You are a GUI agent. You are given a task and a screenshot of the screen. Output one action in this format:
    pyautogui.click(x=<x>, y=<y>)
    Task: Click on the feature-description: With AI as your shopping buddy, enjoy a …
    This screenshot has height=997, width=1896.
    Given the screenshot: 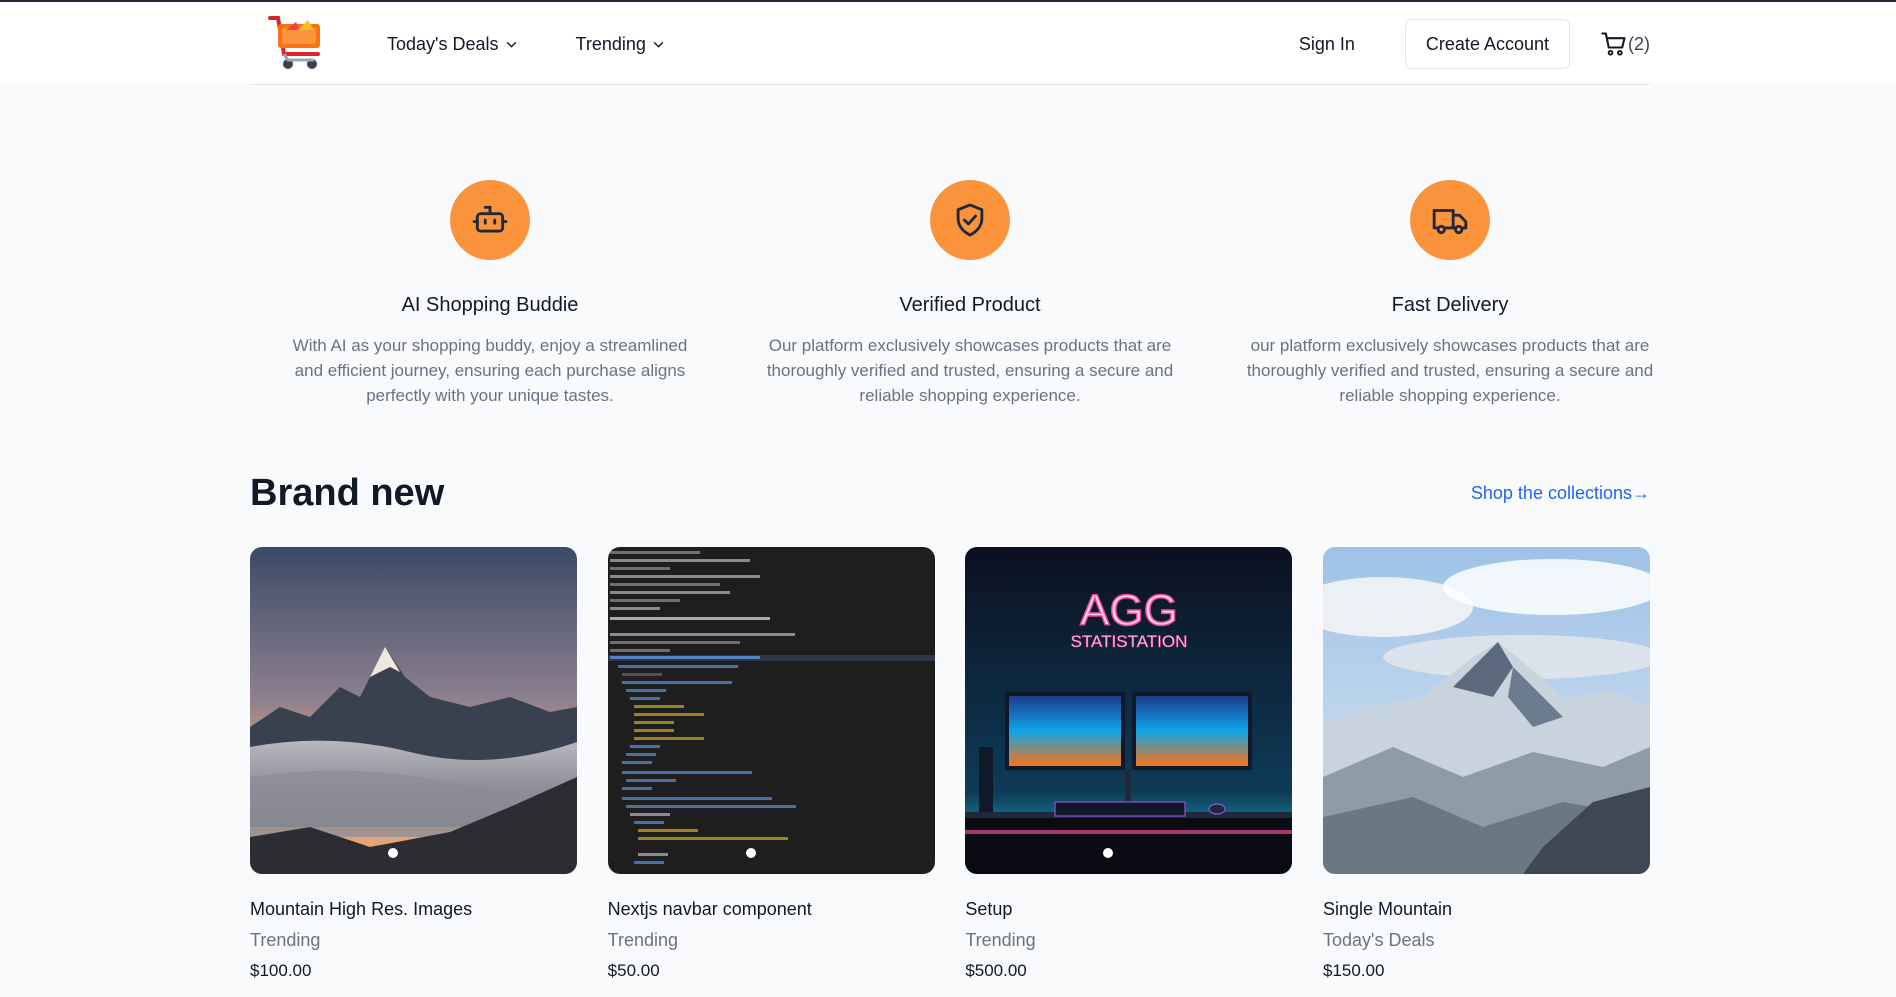 What is the action you would take?
    pyautogui.click(x=490, y=370)
    